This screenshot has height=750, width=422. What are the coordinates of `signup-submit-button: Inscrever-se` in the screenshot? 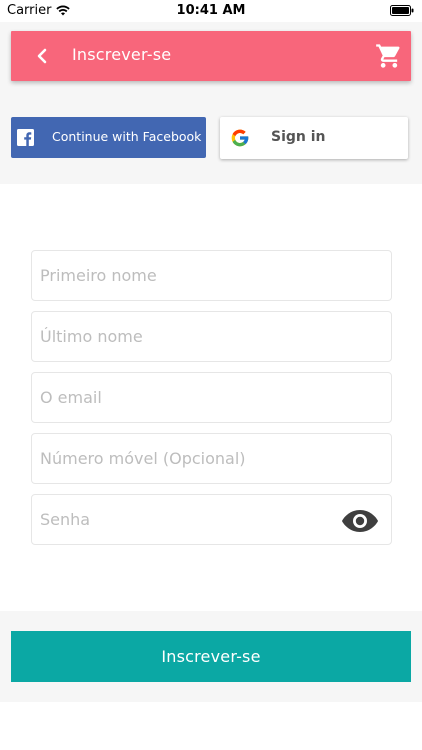 It's located at (211, 656).